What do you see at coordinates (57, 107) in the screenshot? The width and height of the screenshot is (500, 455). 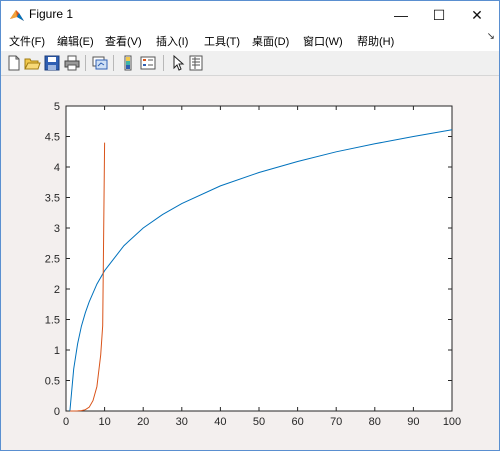 I see `y-tick-label: 5` at bounding box center [57, 107].